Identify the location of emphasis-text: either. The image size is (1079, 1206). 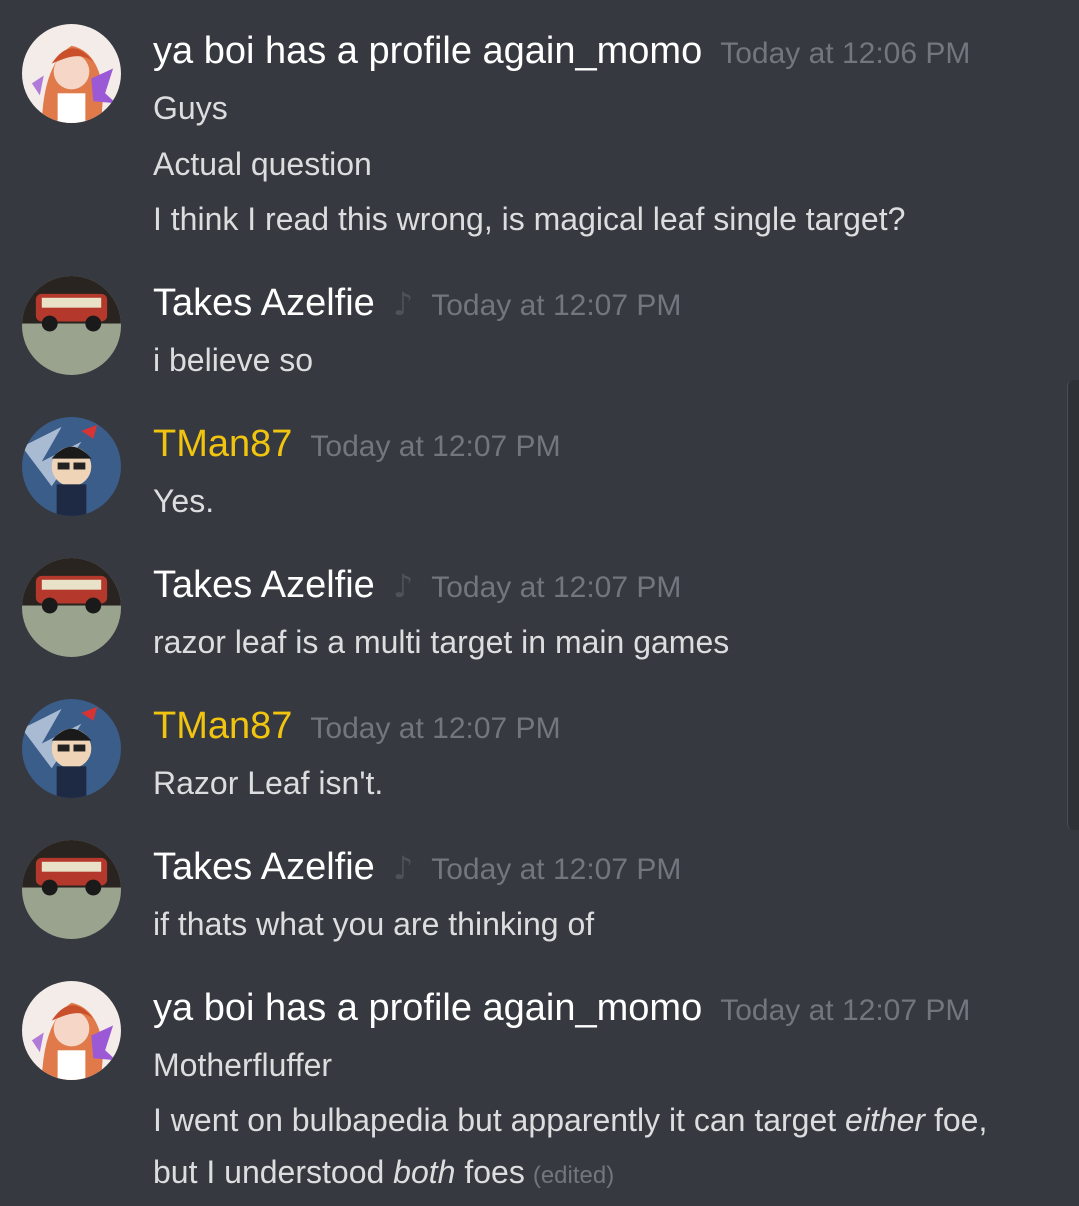
(885, 1120).